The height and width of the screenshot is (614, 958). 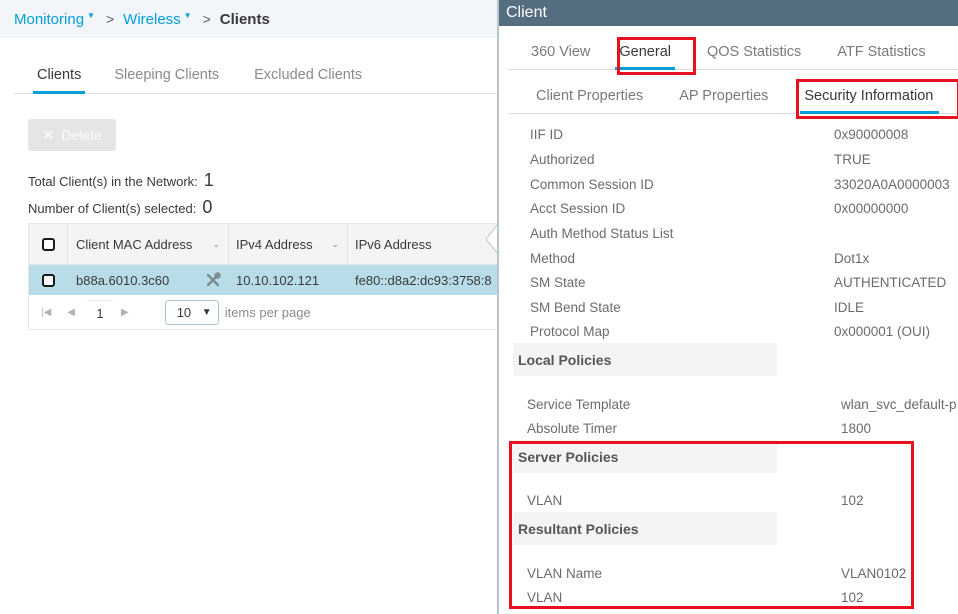 What do you see at coordinates (100, 312) in the screenshot?
I see `current-page: 1` at bounding box center [100, 312].